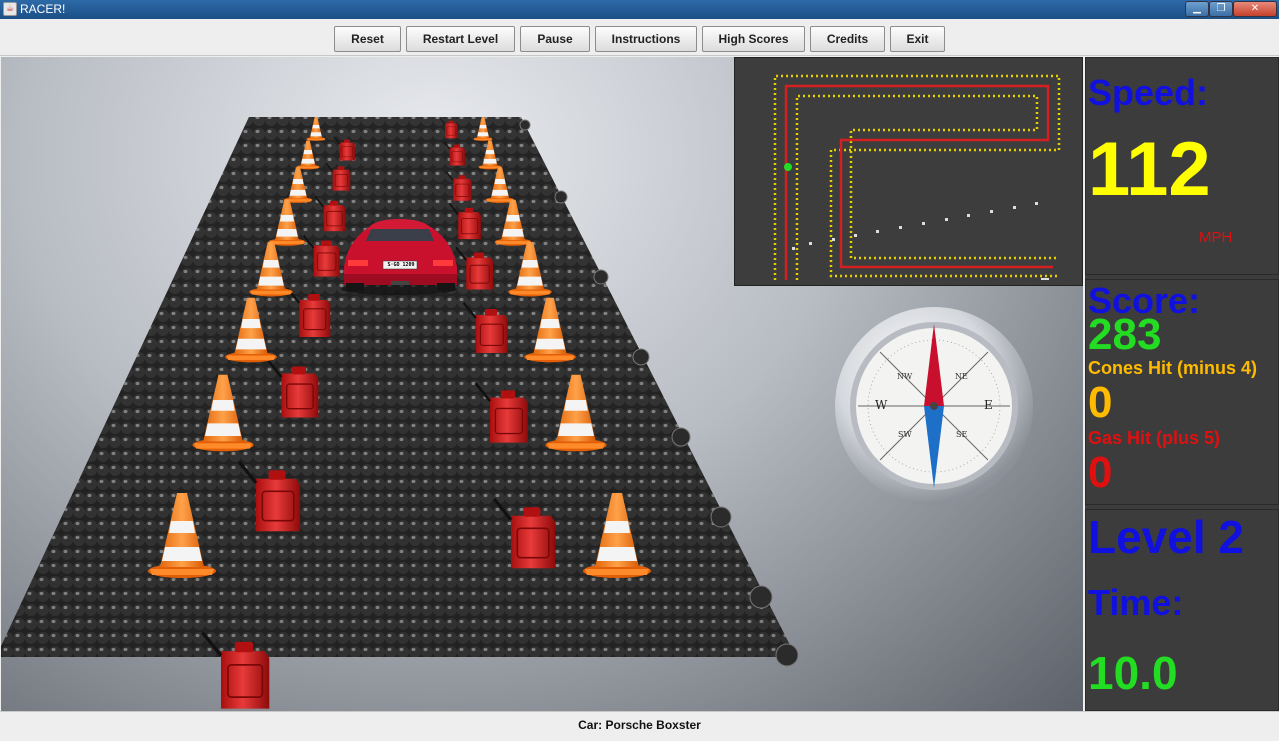 The image size is (1279, 741). Describe the element at coordinates (1221, 9) in the screenshot. I see `maximize-button: ❐` at that location.